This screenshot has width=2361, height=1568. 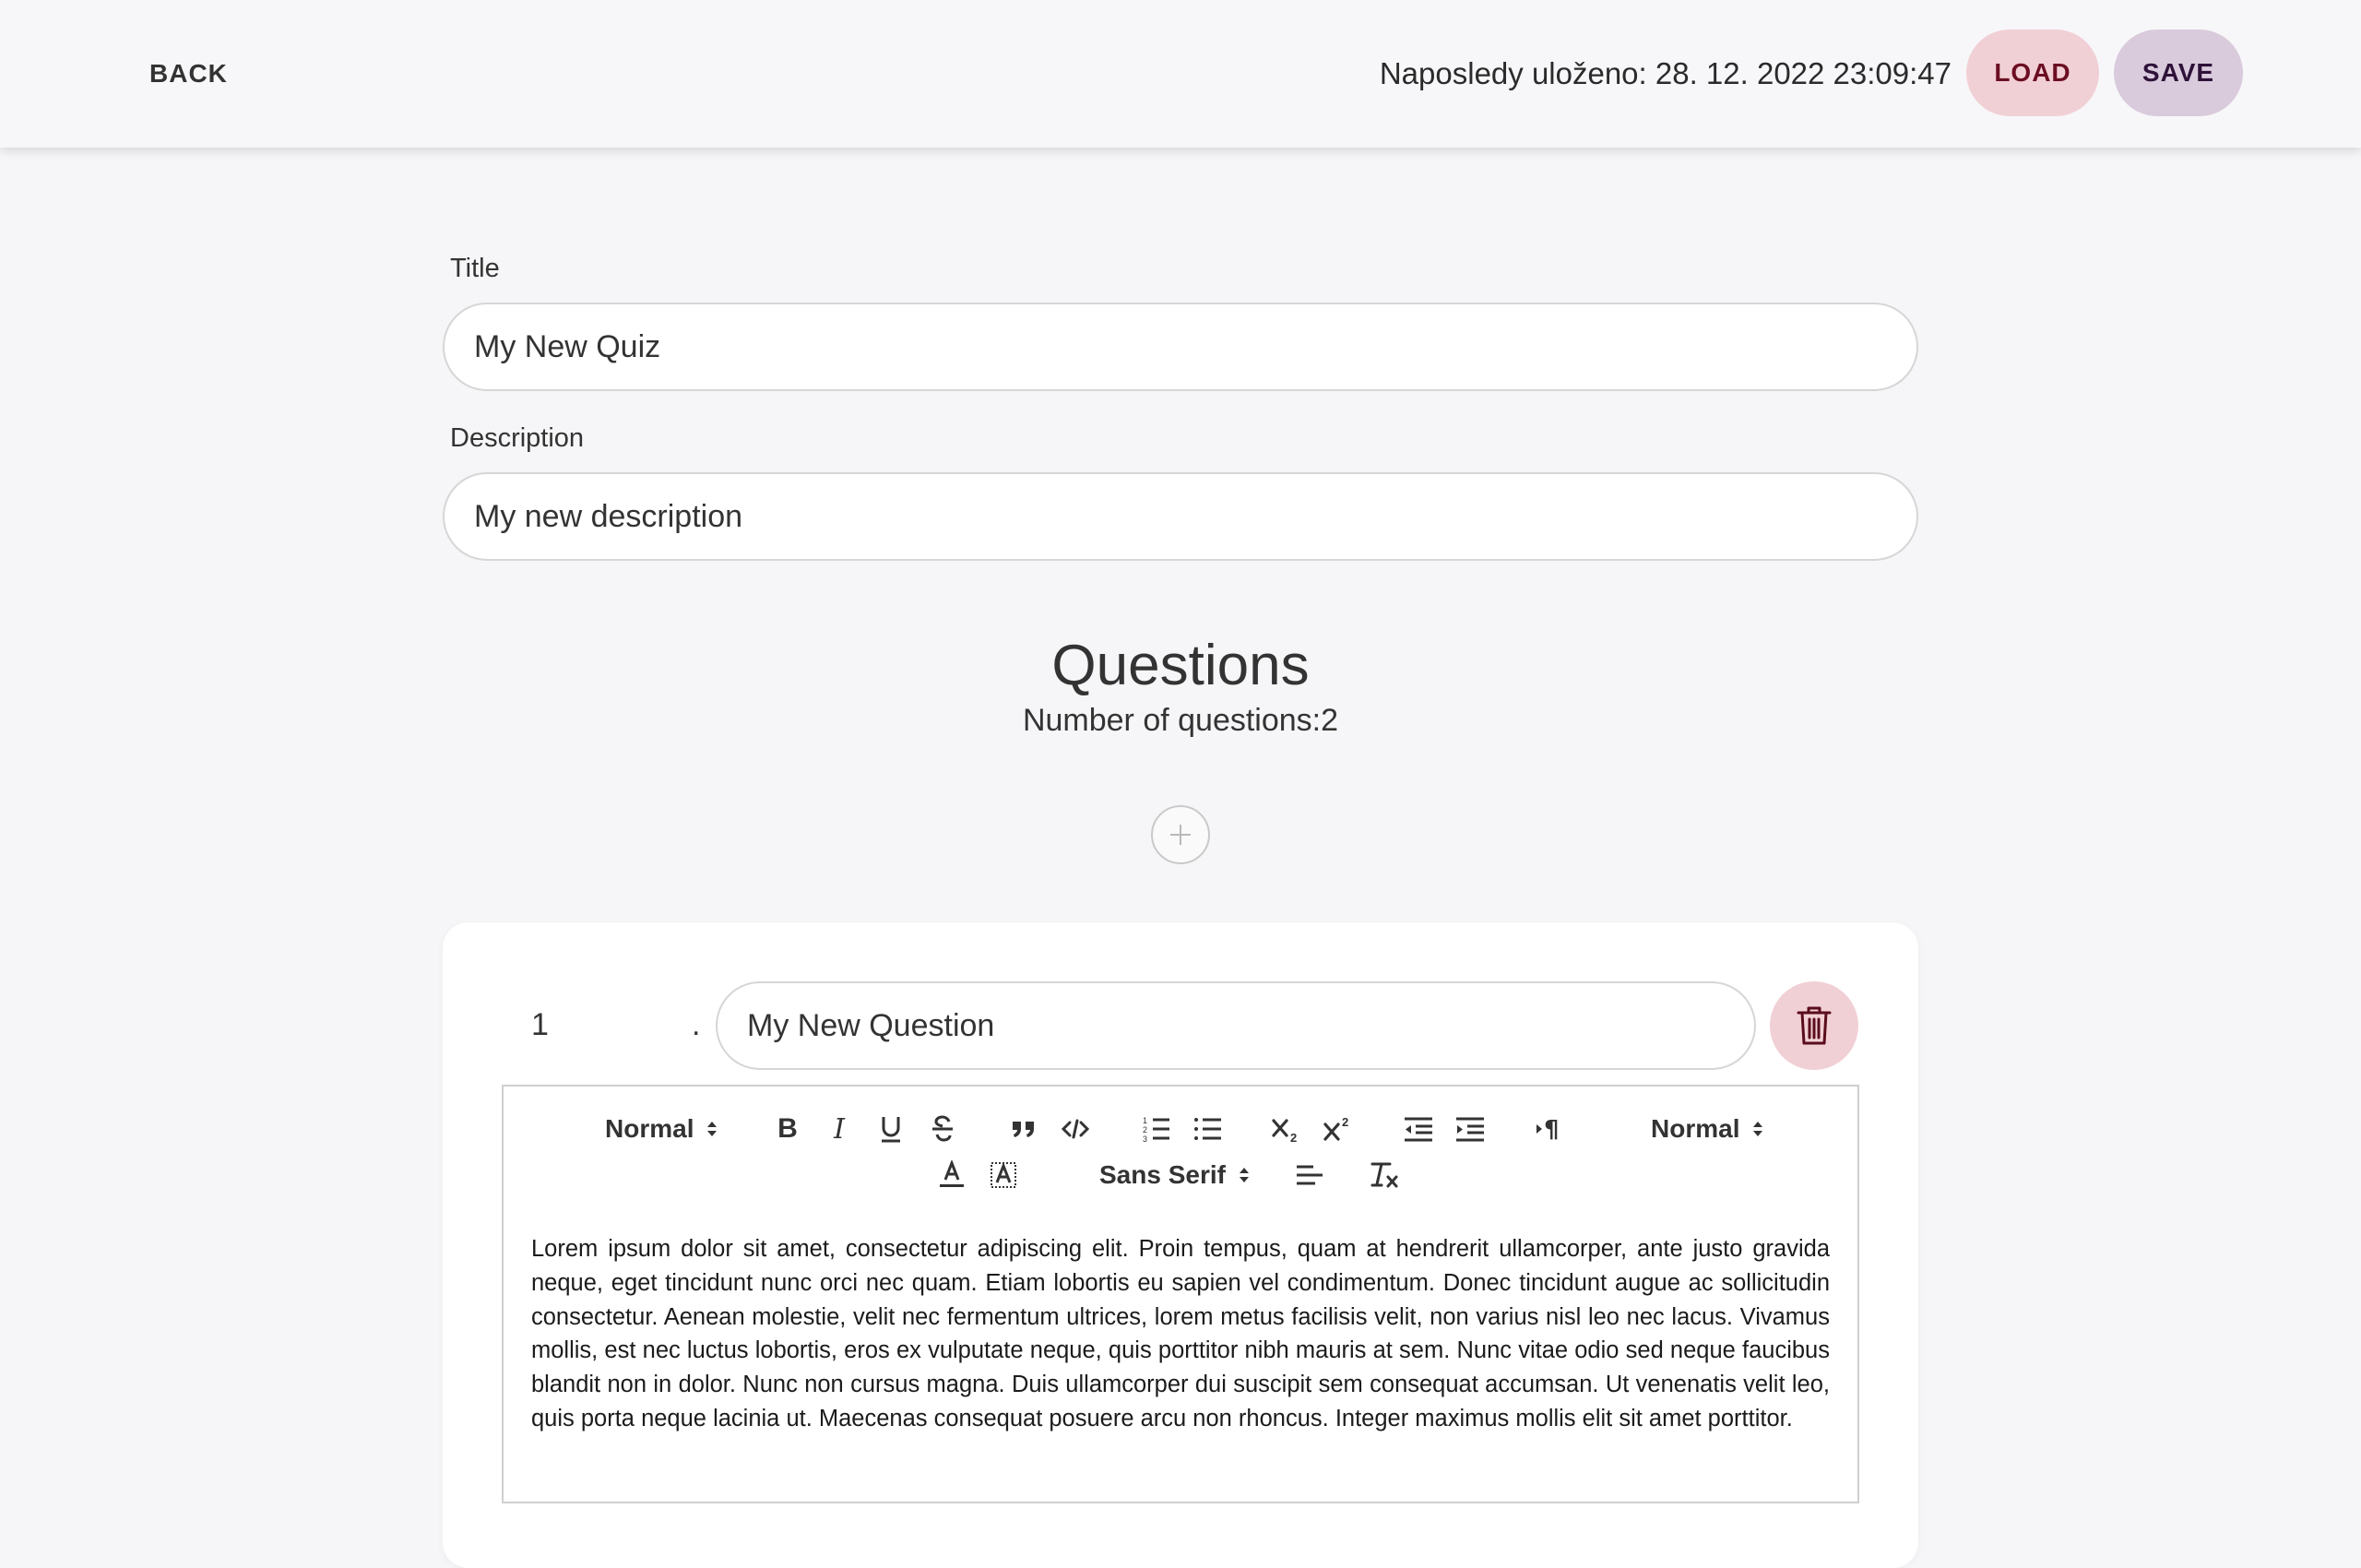 What do you see at coordinates (2032, 73) in the screenshot?
I see `load-button: LOAD` at bounding box center [2032, 73].